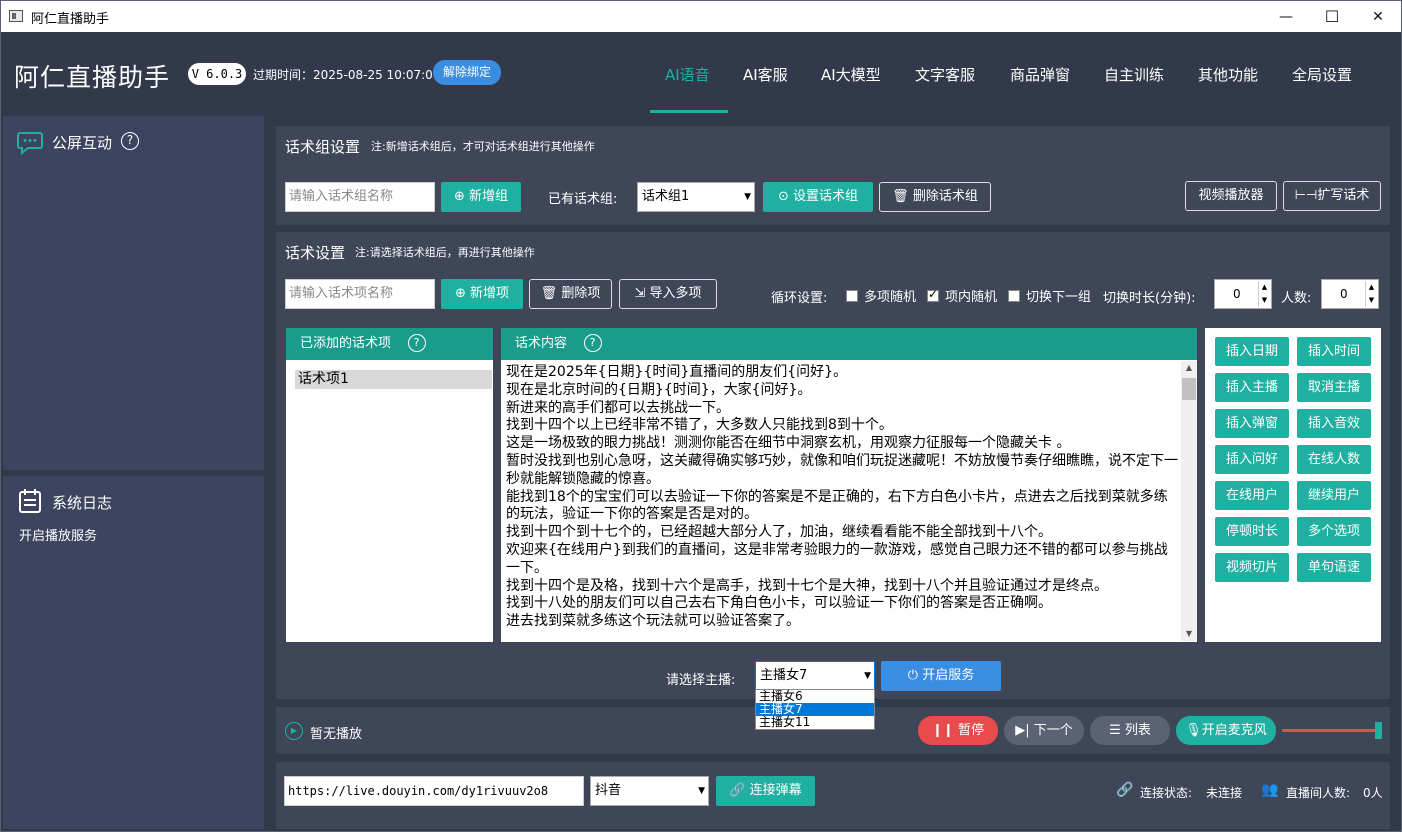 The width and height of the screenshot is (1402, 832). Describe the element at coordinates (765, 74) in the screenshot. I see `nav-ai-service: AI客服` at that location.